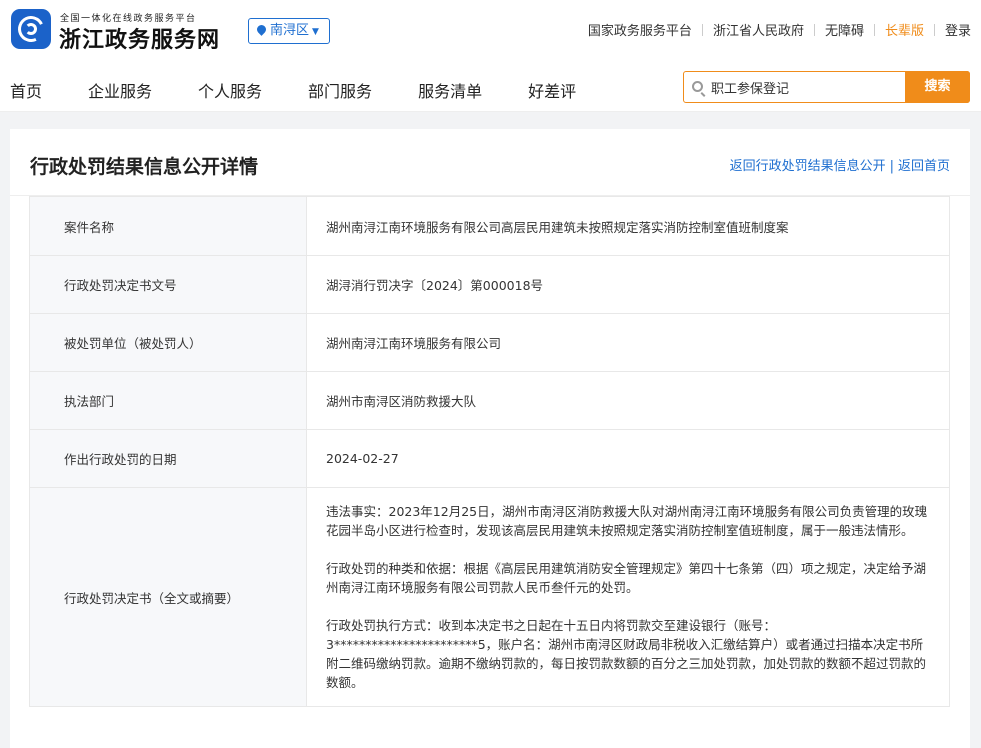 The image size is (981, 748). I want to click on link-elder-mode: 长辈版, so click(904, 29).